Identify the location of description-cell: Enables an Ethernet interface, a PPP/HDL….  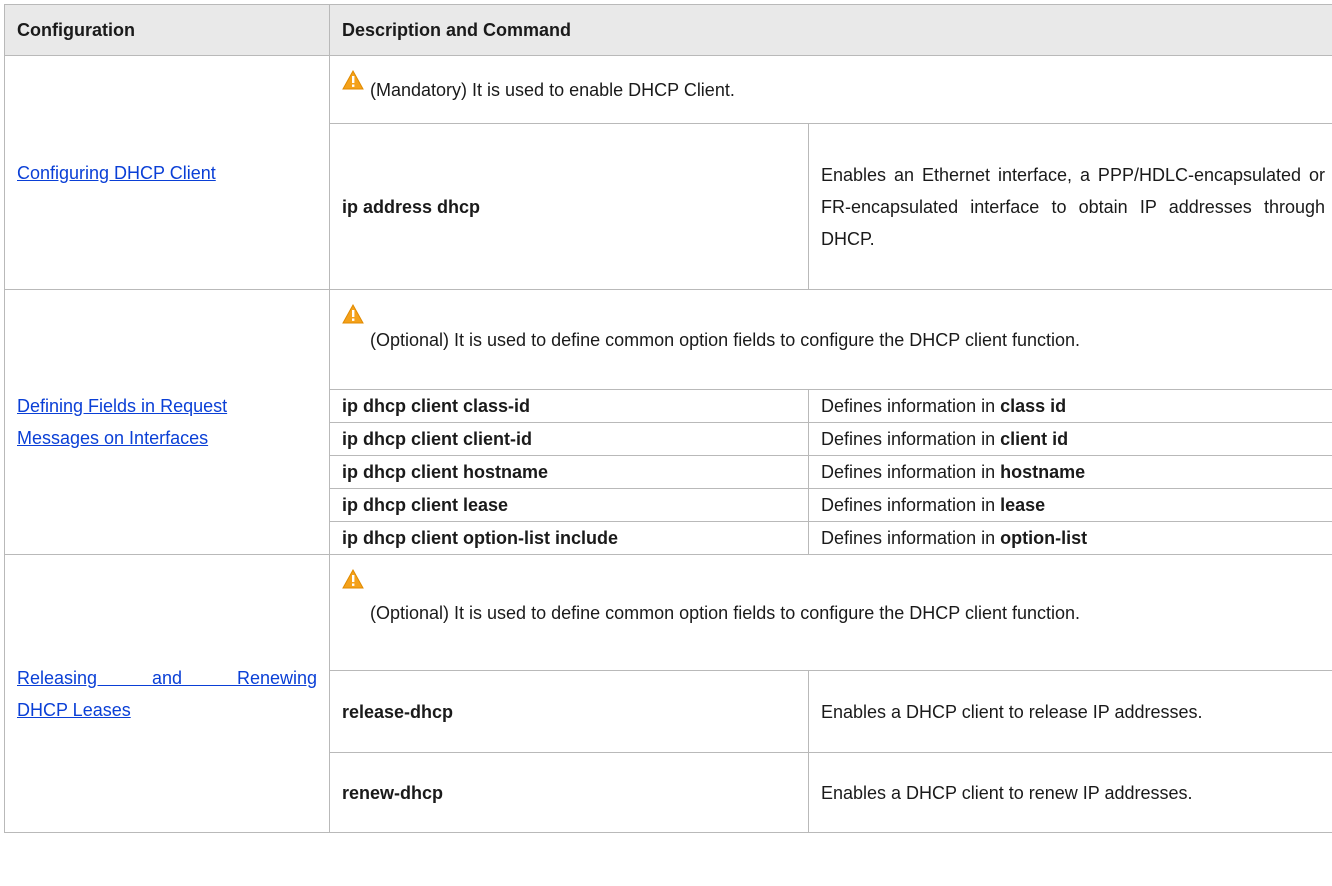
(1070, 206).